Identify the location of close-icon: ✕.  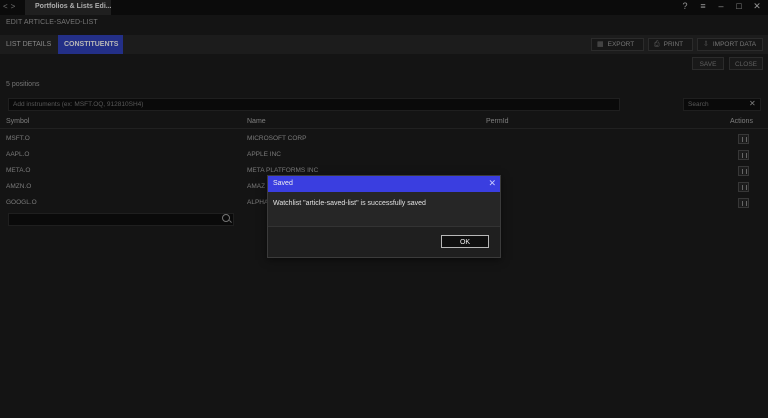
(492, 183).